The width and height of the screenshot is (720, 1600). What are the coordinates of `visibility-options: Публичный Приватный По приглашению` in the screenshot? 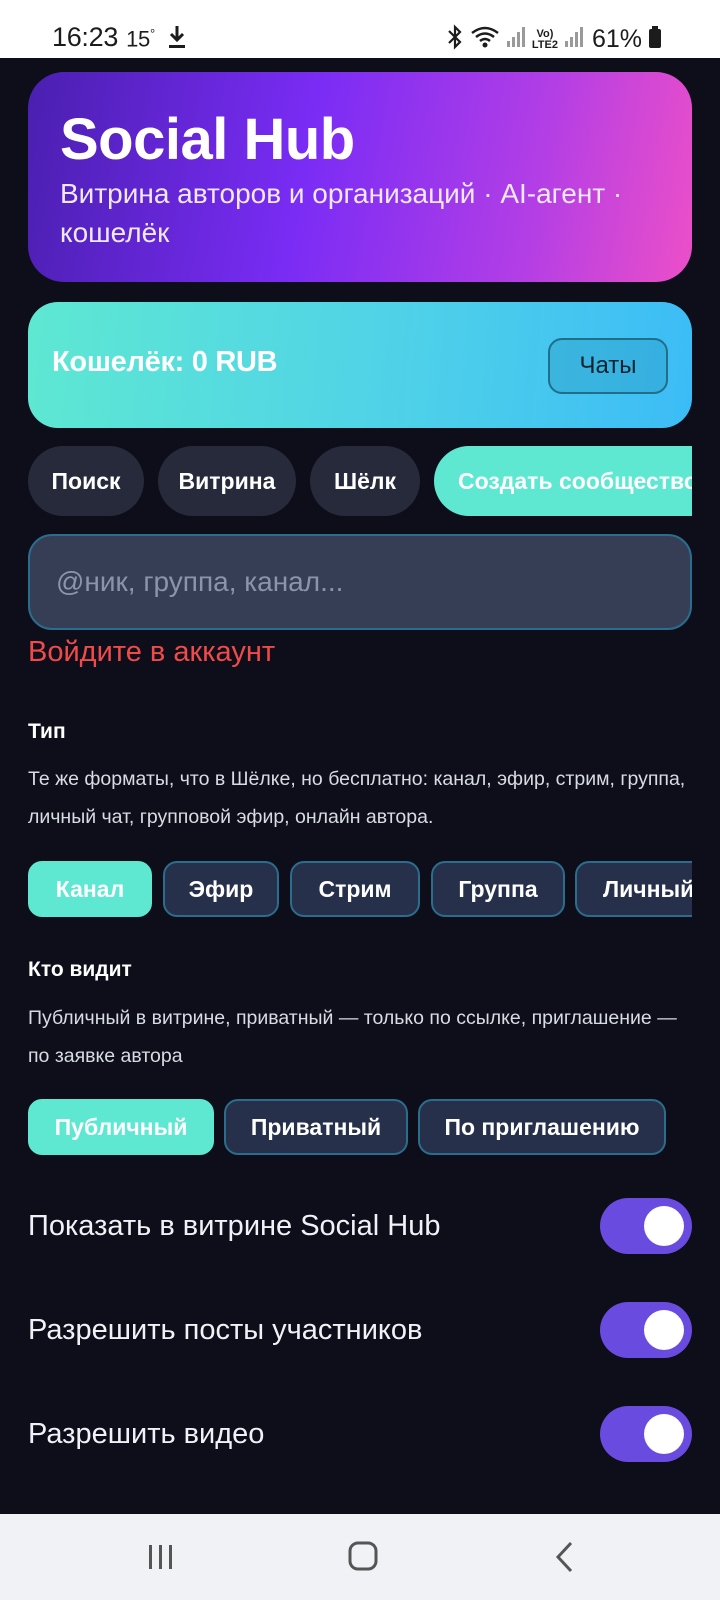 It's located at (360, 1128).